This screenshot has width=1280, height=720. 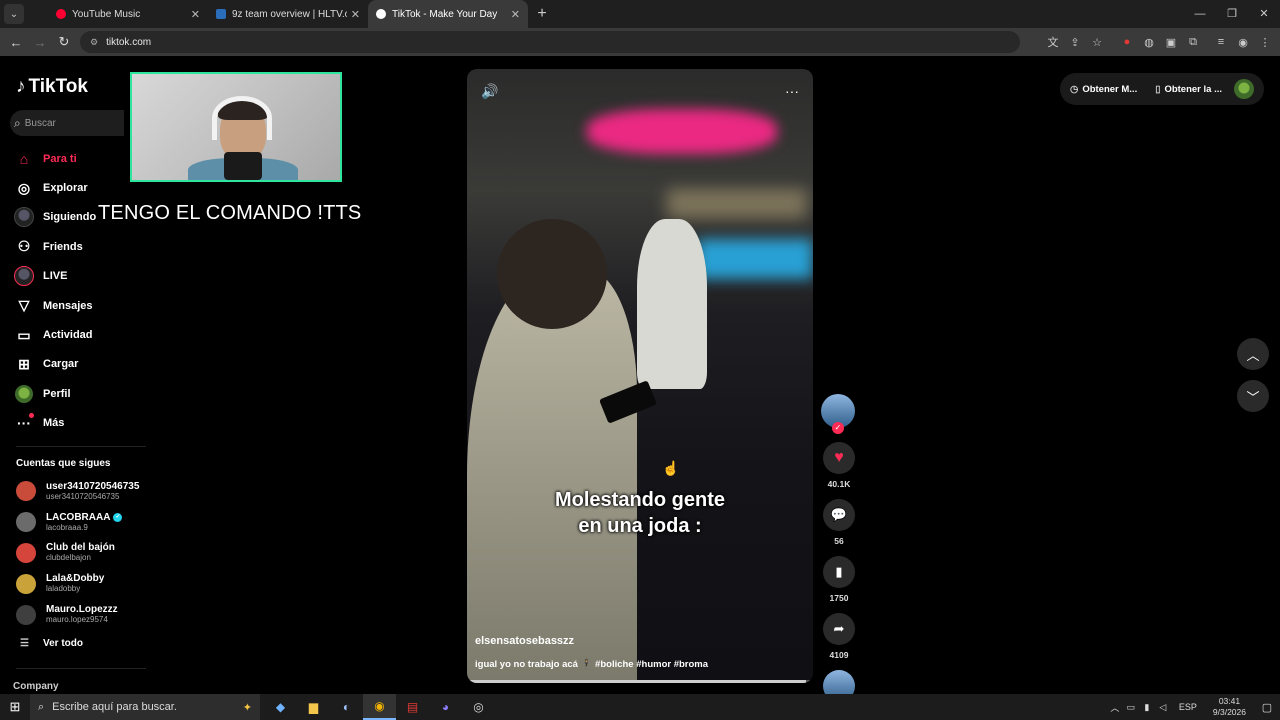 What do you see at coordinates (36, 686) in the screenshot?
I see `company-link: Company` at bounding box center [36, 686].